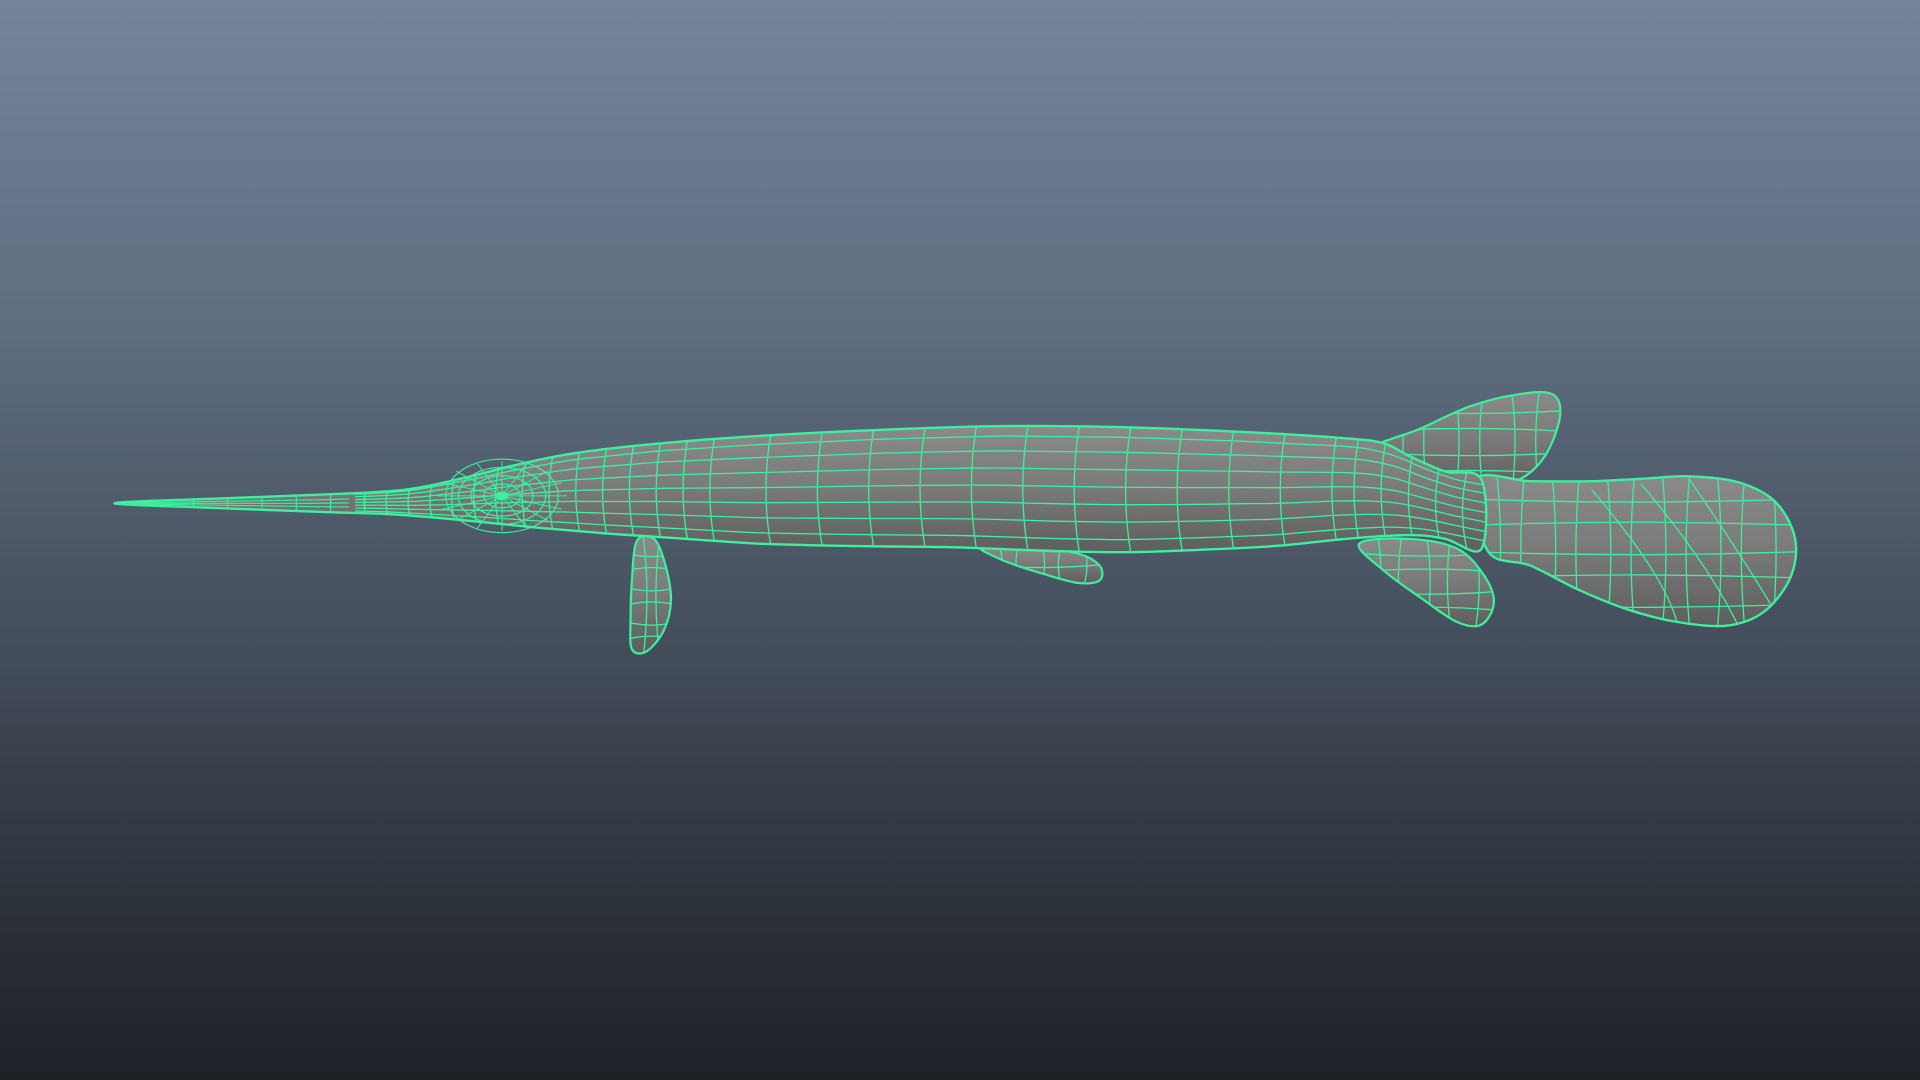 This screenshot has height=1080, width=1920. What do you see at coordinates (502, 495) in the screenshot?
I see `pupil` at bounding box center [502, 495].